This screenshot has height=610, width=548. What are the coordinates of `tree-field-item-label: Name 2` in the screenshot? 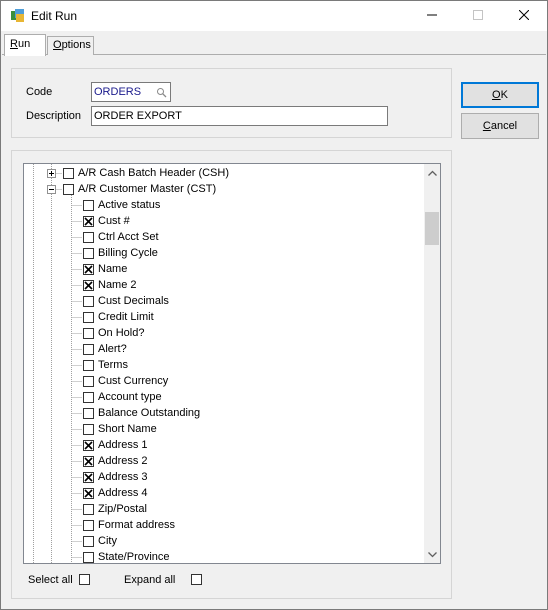 It's located at (117, 285).